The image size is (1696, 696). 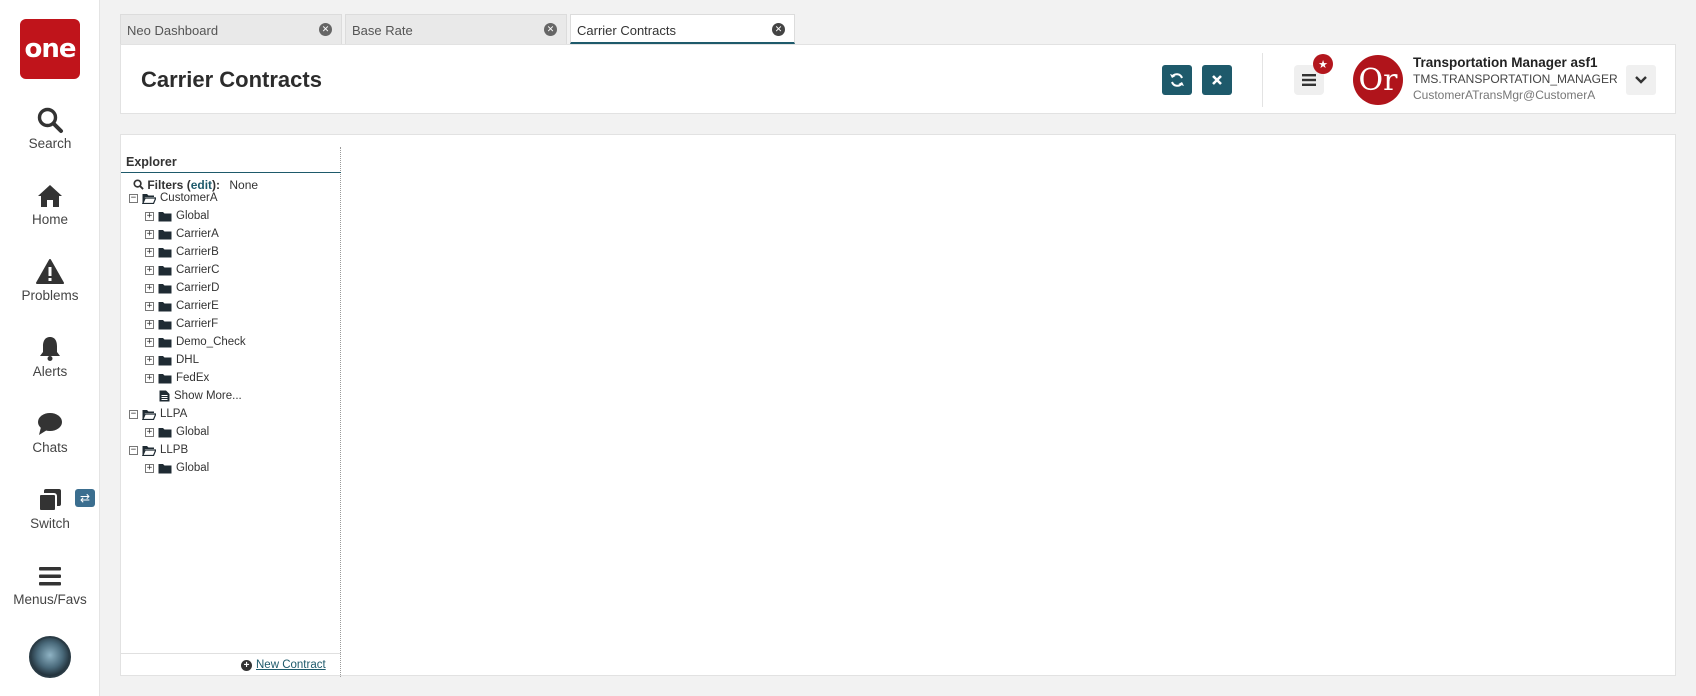 I want to click on switch-badge: ⇄, so click(x=85, y=498).